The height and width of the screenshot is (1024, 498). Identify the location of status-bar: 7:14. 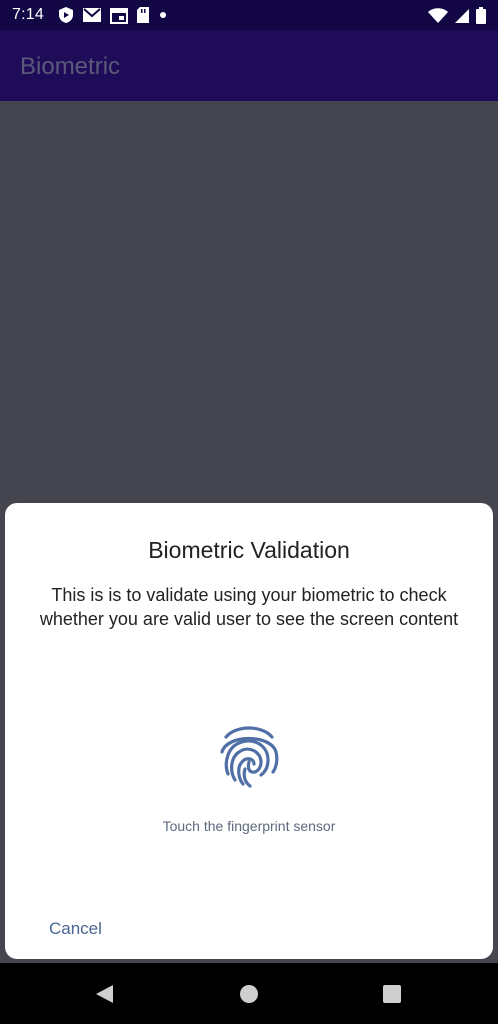
(249, 15).